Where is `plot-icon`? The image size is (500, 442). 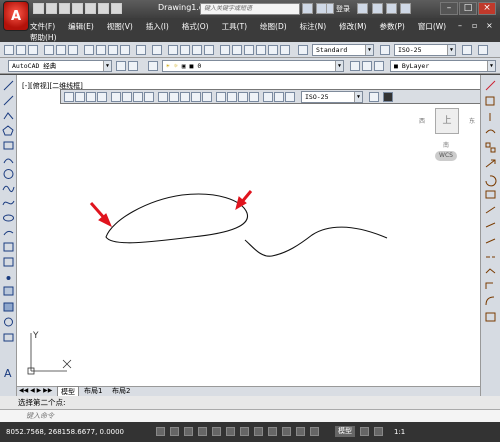
plot-icon is located at coordinates (90, 8).